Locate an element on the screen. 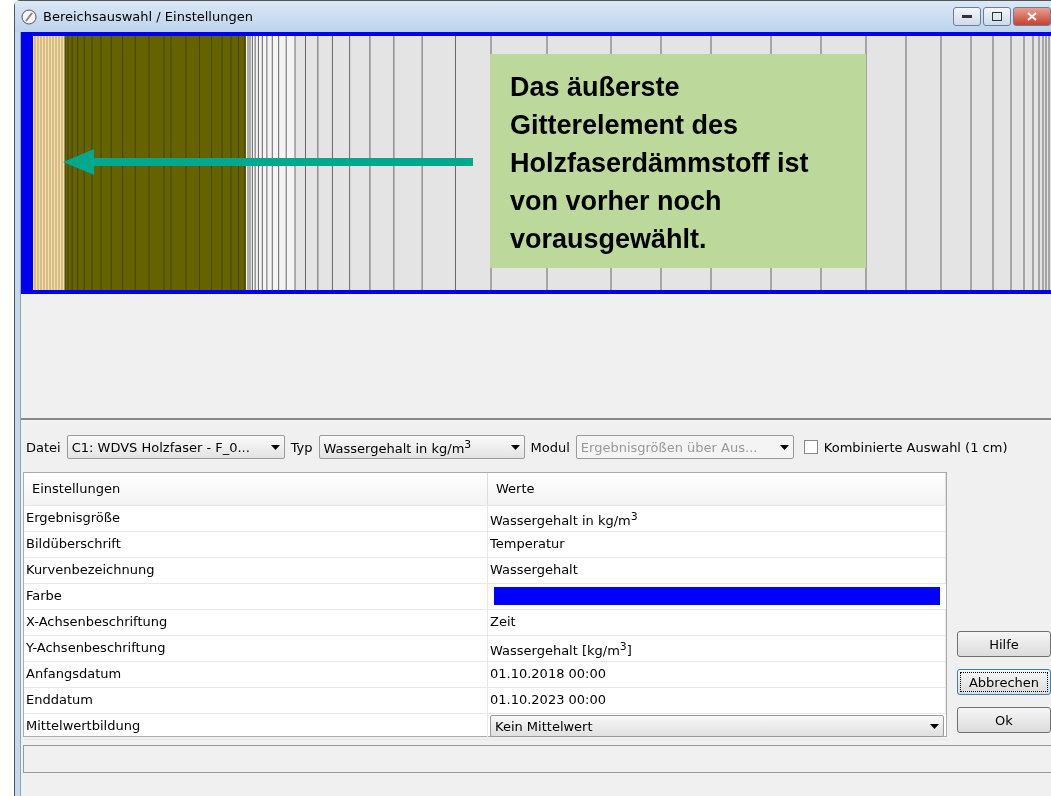  close-icon is located at coordinates (1032, 16).